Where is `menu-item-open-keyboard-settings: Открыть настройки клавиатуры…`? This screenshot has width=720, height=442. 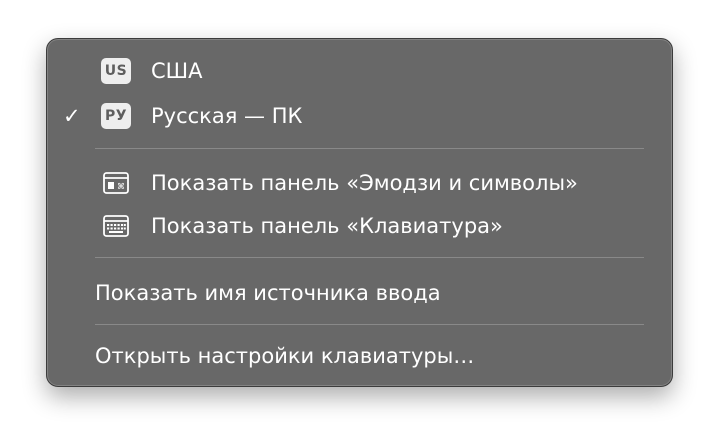
menu-item-open-keyboard-settings: Открыть настройки клавиатуры… is located at coordinates (359, 356).